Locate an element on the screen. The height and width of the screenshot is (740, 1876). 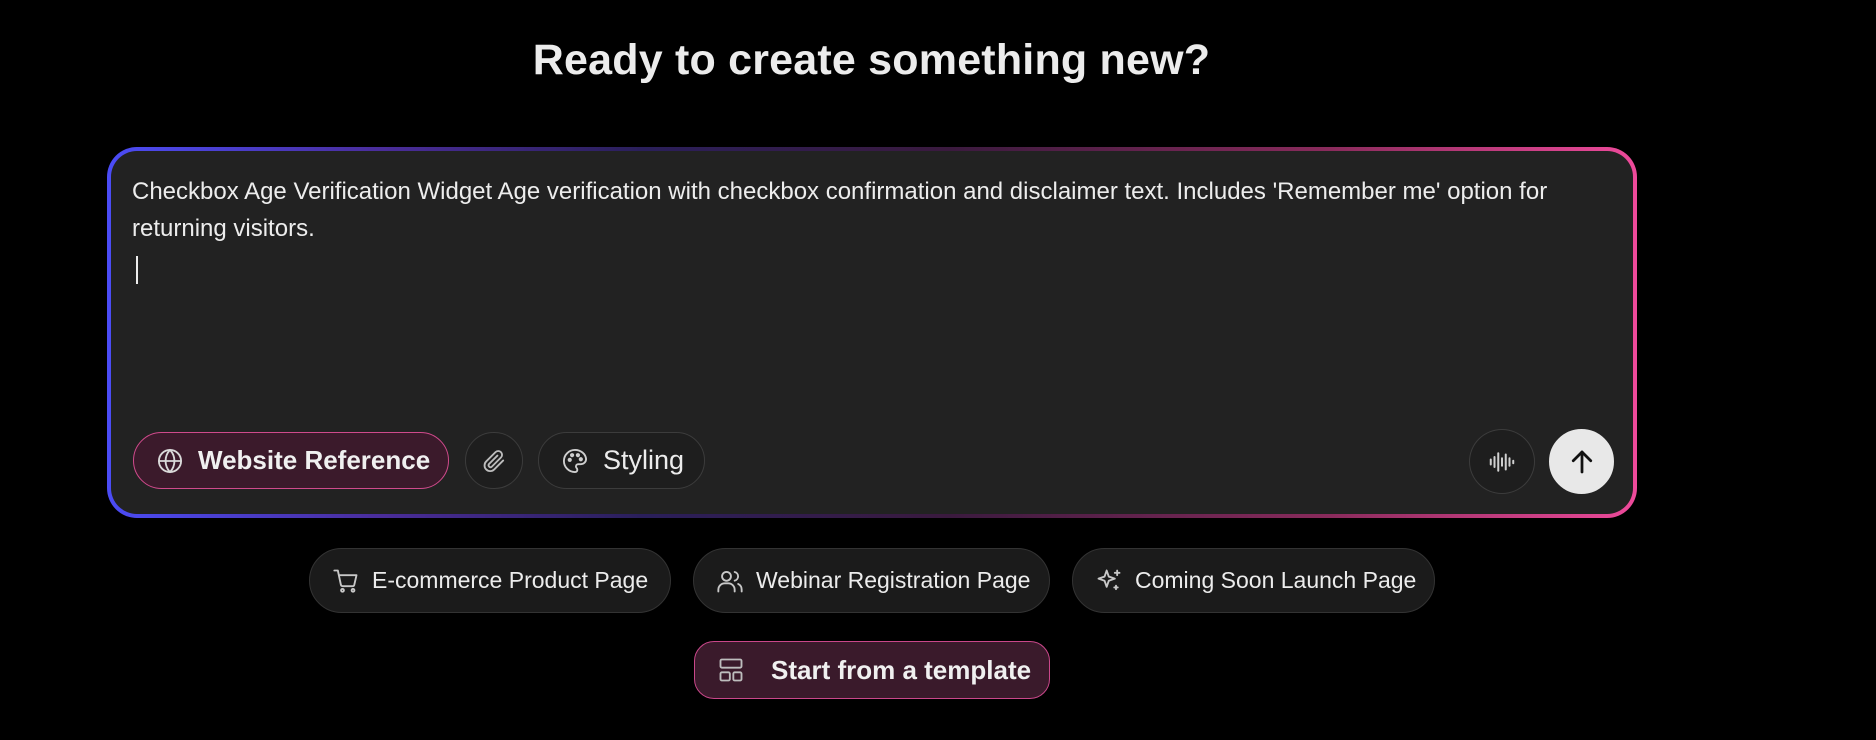
layout-icon is located at coordinates (731, 670).